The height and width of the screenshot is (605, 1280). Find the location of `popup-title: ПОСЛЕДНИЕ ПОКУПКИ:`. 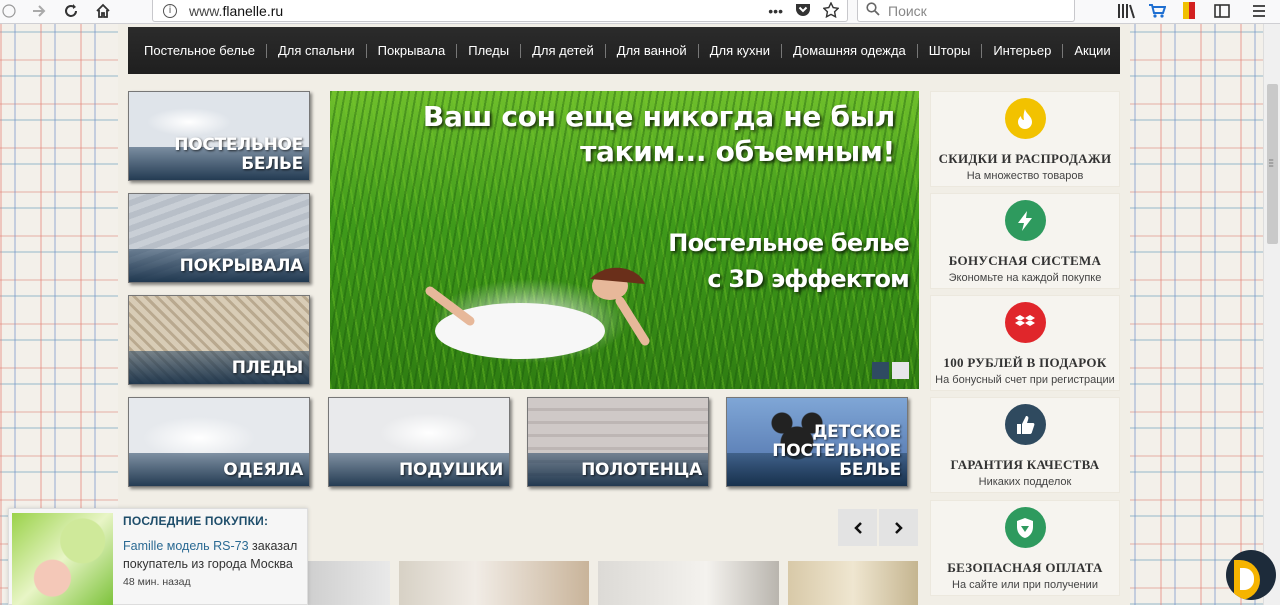

popup-title: ПОСЛЕДНИЕ ПОКУПКИ: is located at coordinates (196, 521).